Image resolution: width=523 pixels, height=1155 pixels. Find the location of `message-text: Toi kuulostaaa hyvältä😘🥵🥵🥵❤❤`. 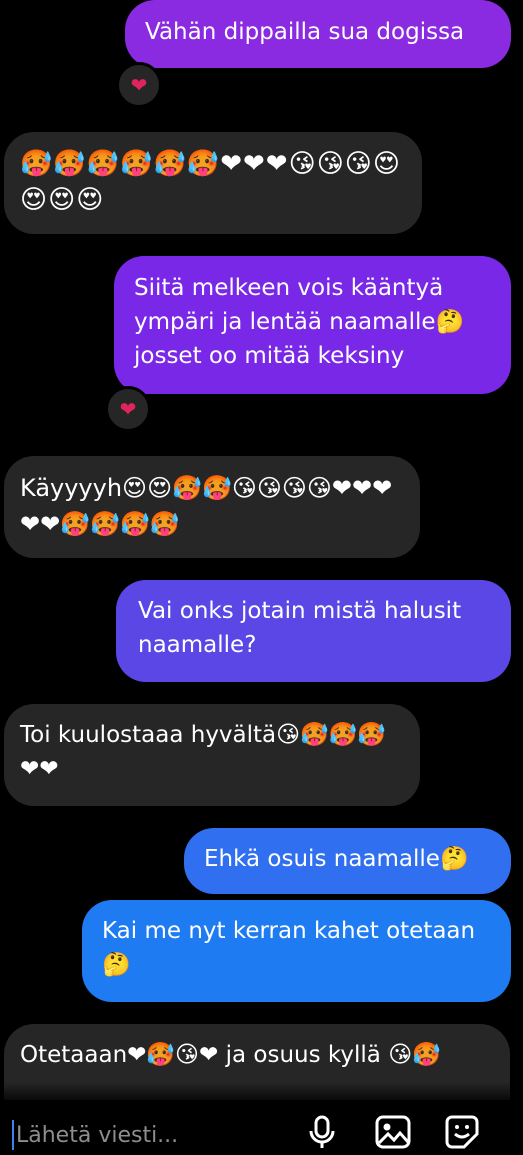

message-text: Toi kuulostaaa hyvältä😘🥵🥵🥵❤❤ is located at coordinates (203, 752).